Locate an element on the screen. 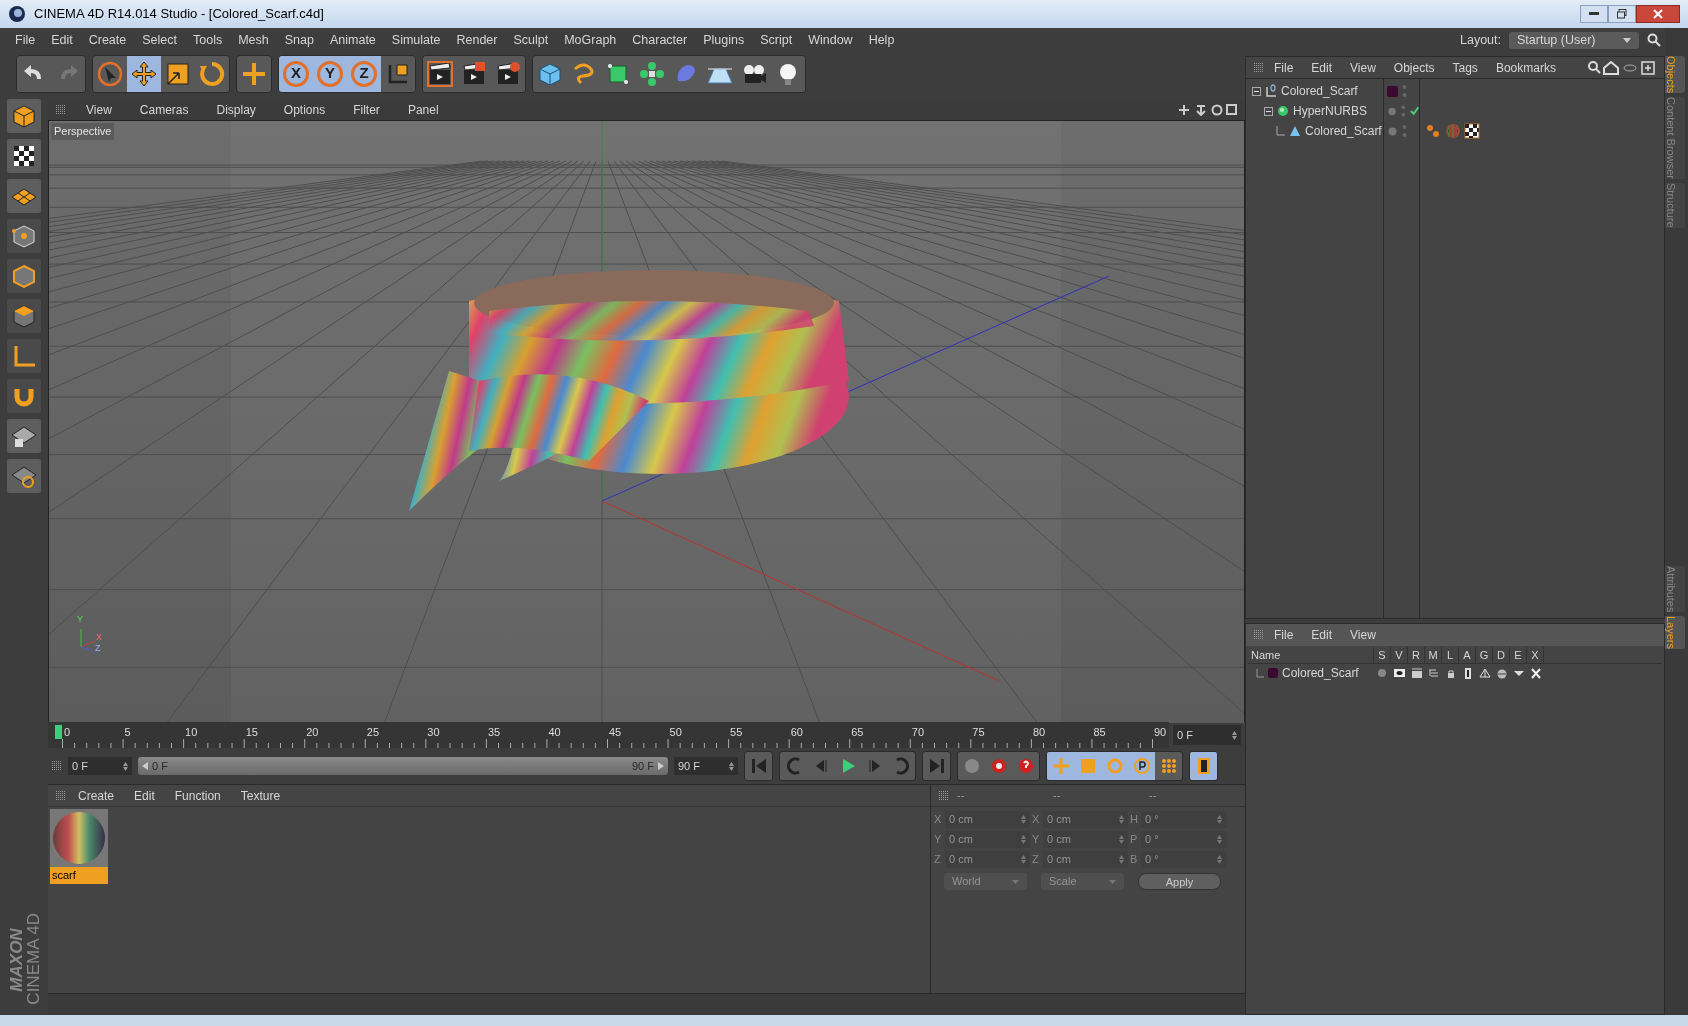 The height and width of the screenshot is (1026, 1688). search-icon is located at coordinates (1654, 40).